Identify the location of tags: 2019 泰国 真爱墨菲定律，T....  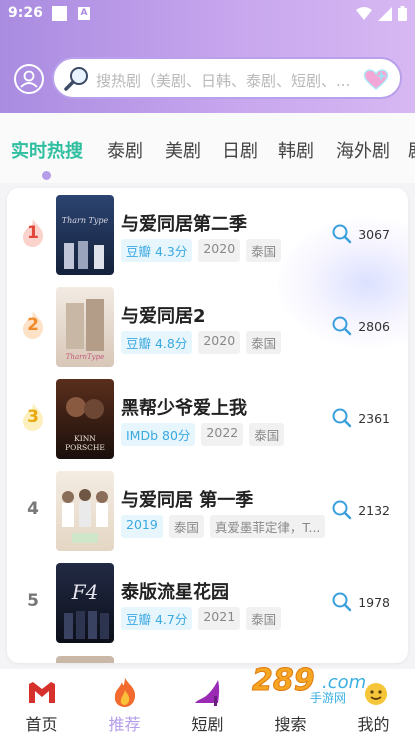
(223, 526).